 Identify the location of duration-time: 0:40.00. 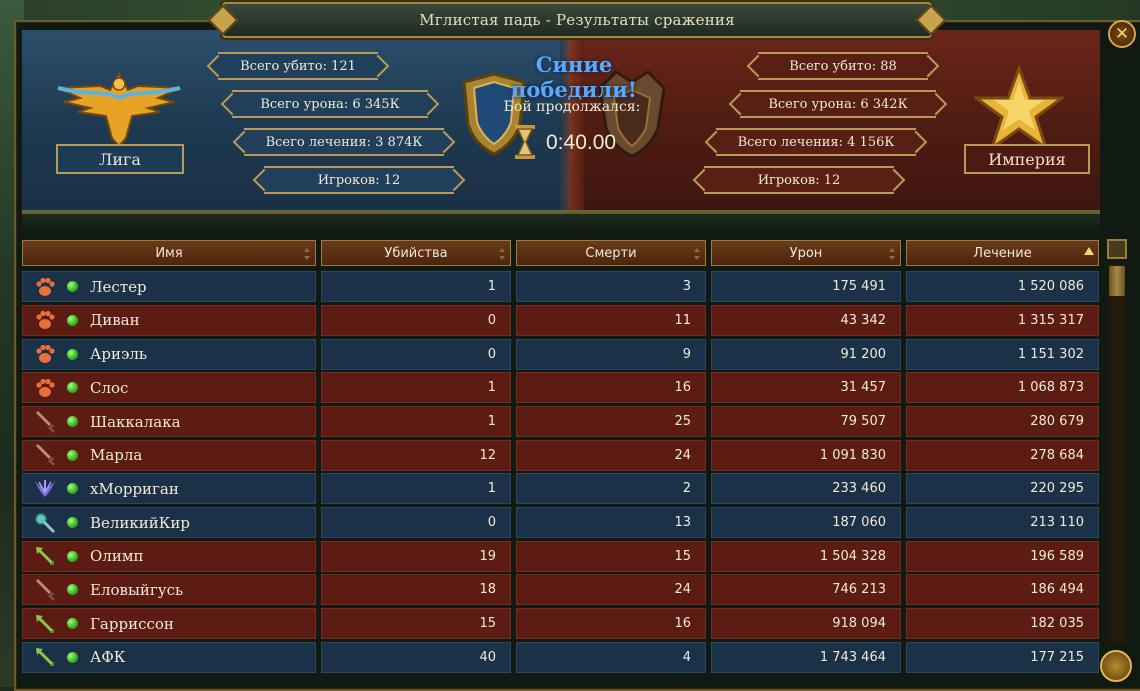
(581, 142).